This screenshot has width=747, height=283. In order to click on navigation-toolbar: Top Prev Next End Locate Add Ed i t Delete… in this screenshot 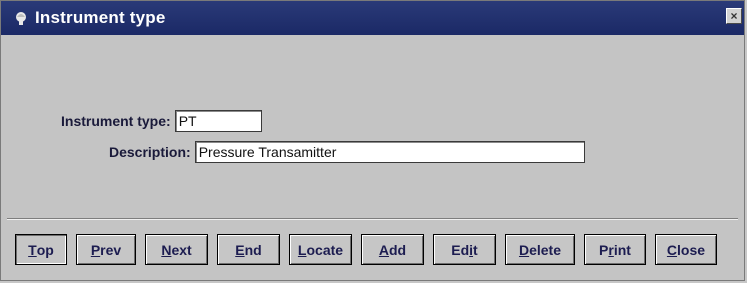, I will do `click(366, 249)`.